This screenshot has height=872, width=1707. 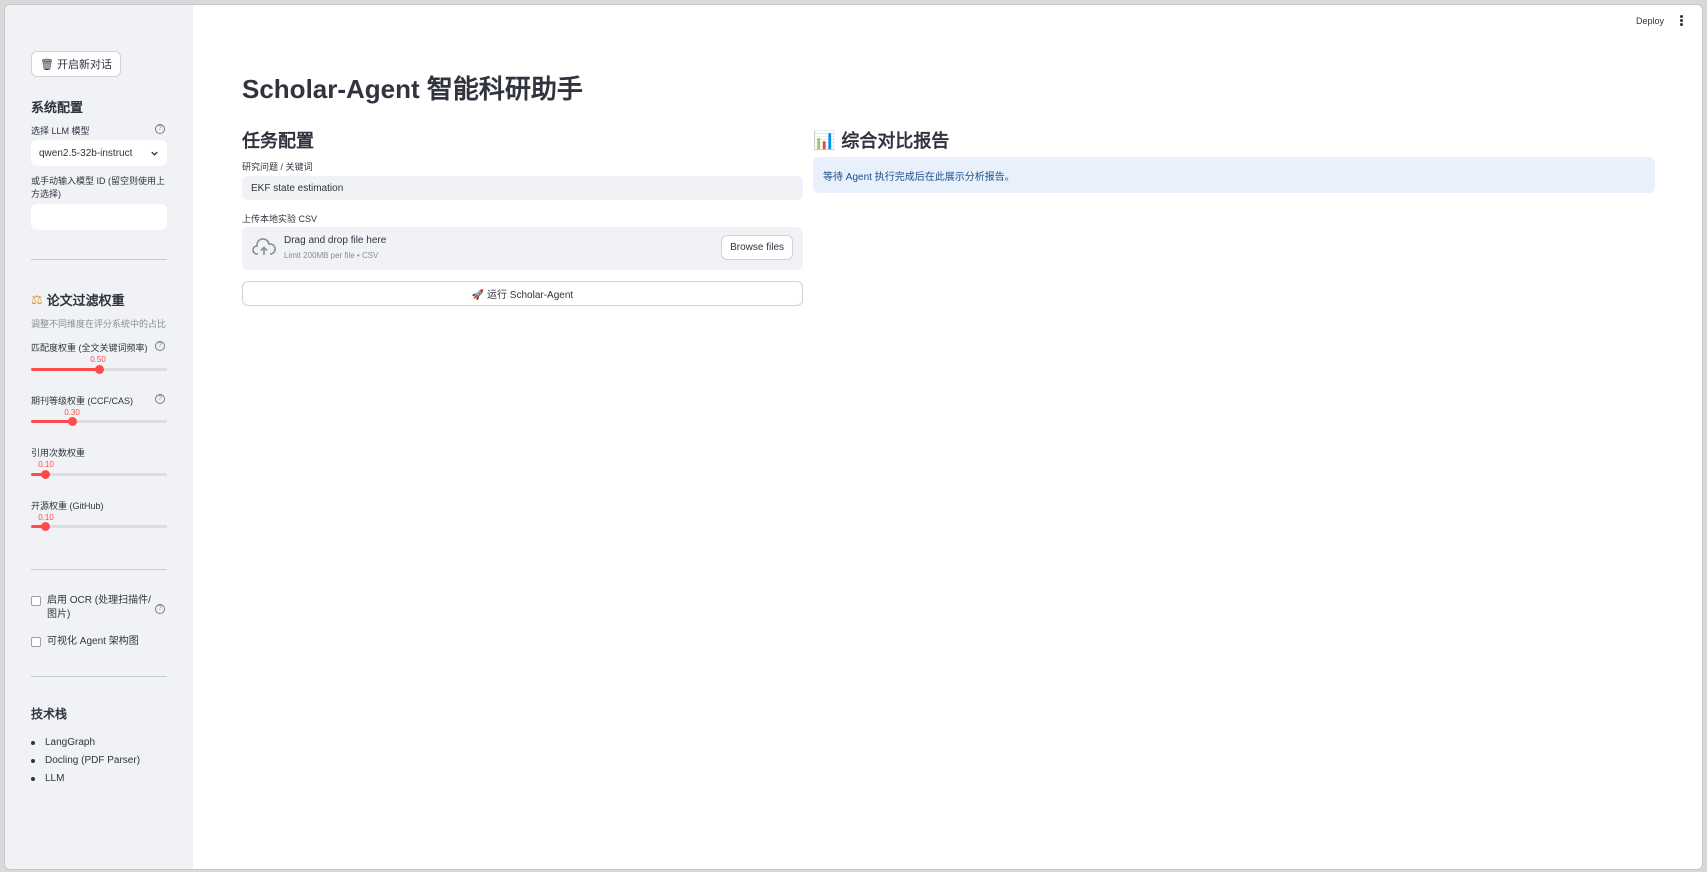 I want to click on task-config-heading: 任务配置, so click(x=278, y=141).